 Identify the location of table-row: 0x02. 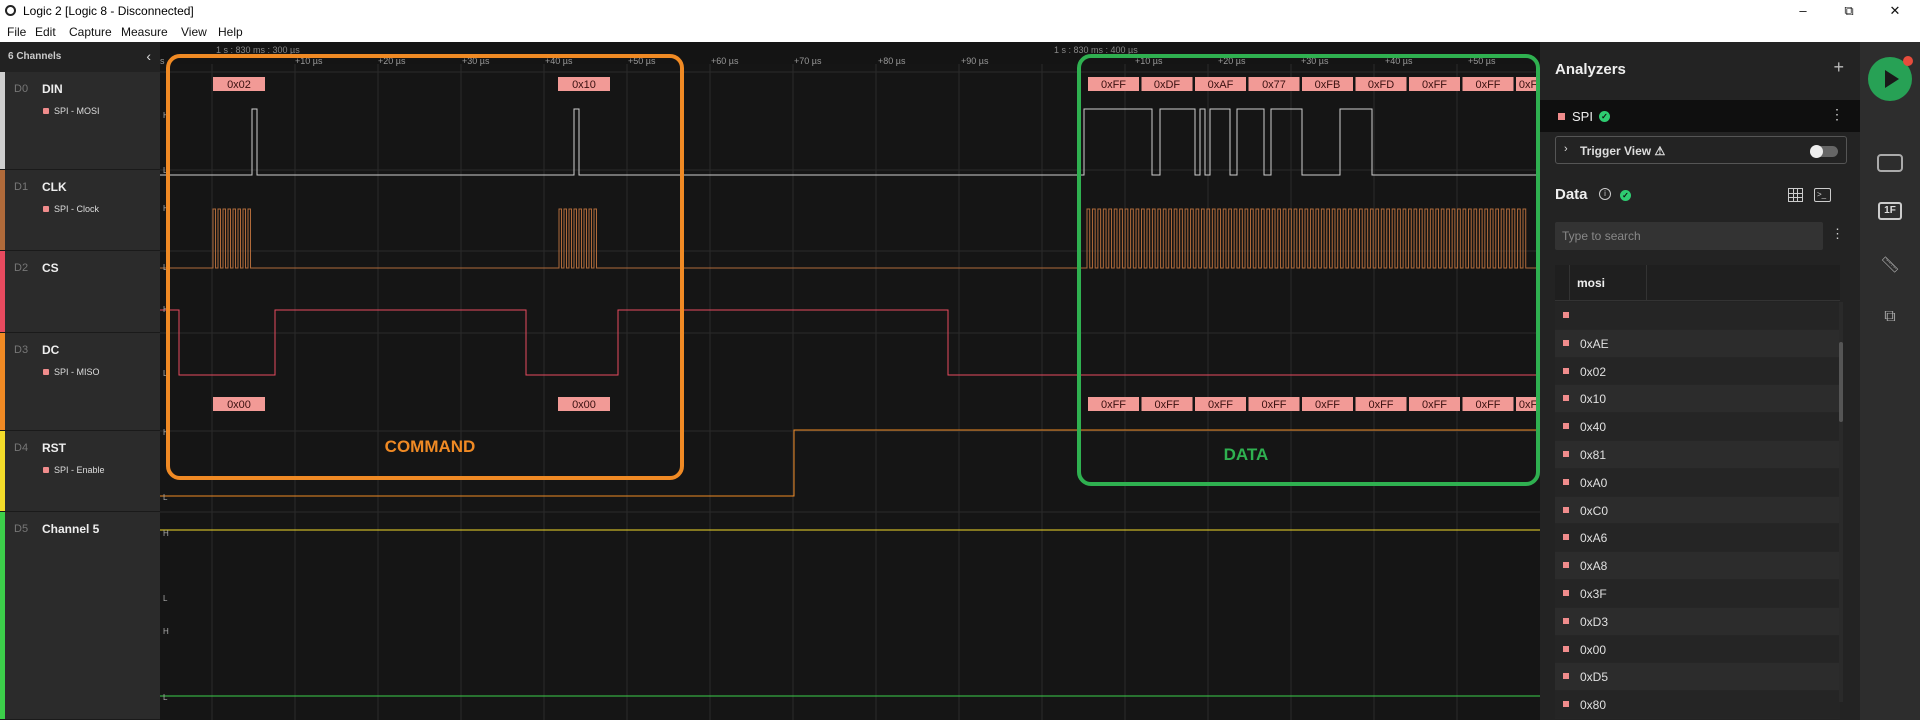
(1697, 371).